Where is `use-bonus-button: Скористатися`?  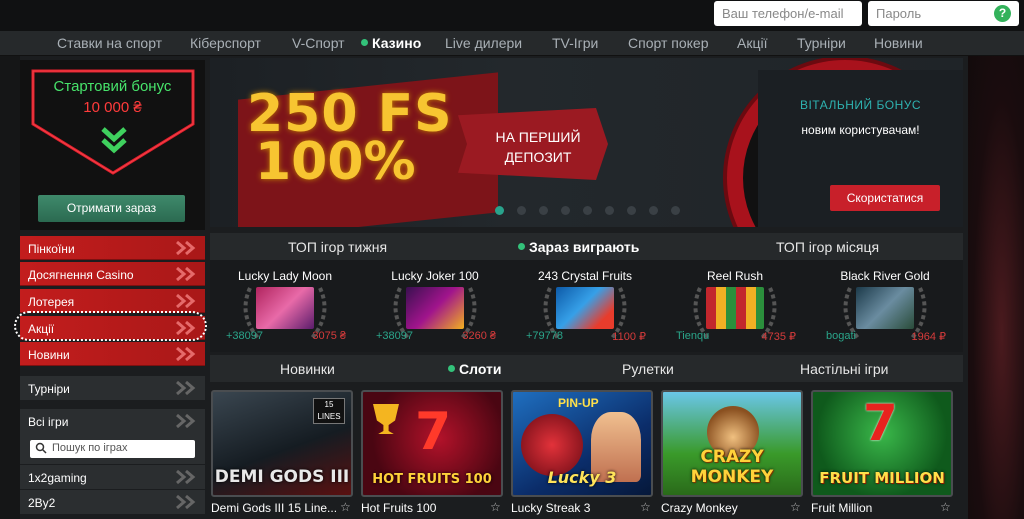 use-bonus-button: Скористатися is located at coordinates (885, 198).